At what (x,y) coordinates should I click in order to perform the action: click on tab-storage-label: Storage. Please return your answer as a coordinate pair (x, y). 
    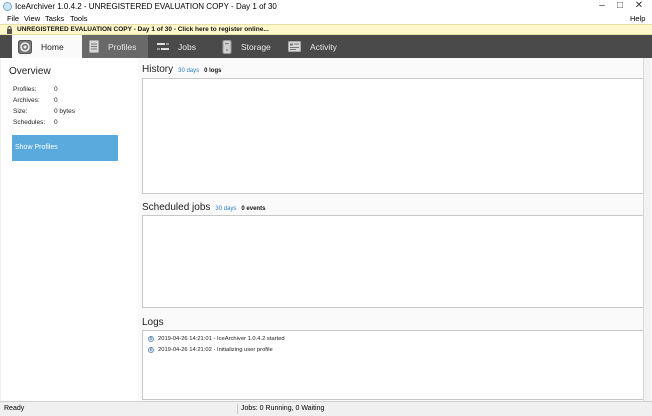
    Looking at the image, I should click on (256, 46).